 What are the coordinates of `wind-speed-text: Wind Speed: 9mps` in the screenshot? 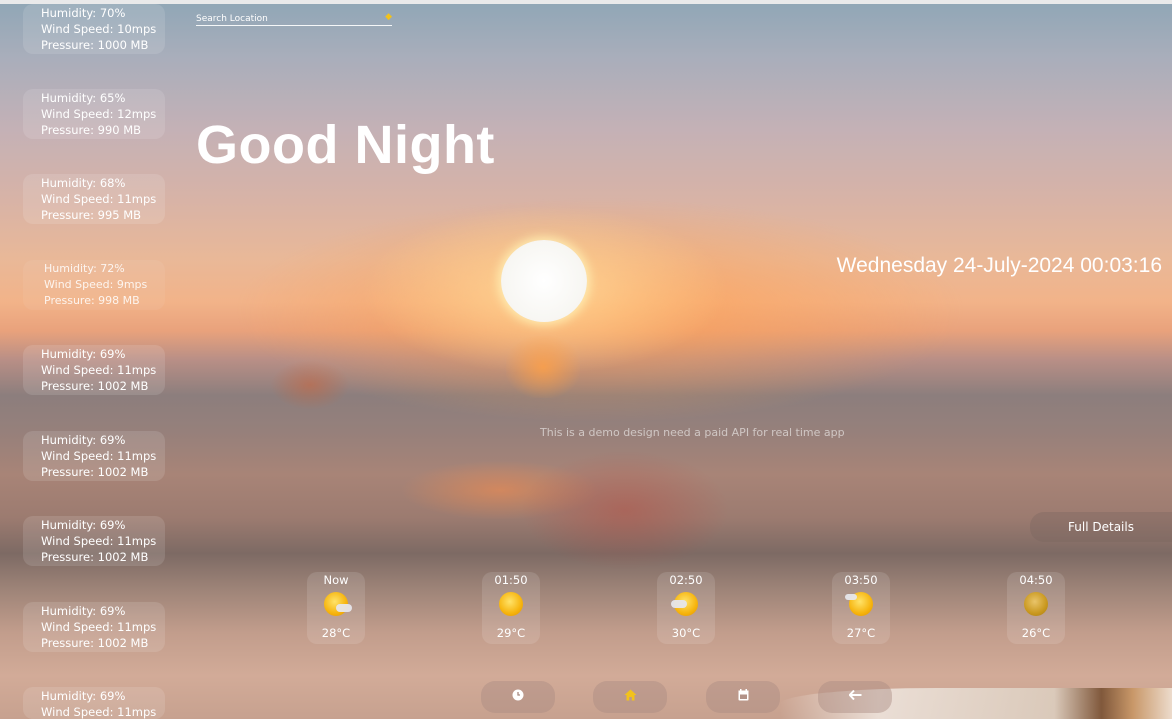 It's located at (96, 284).